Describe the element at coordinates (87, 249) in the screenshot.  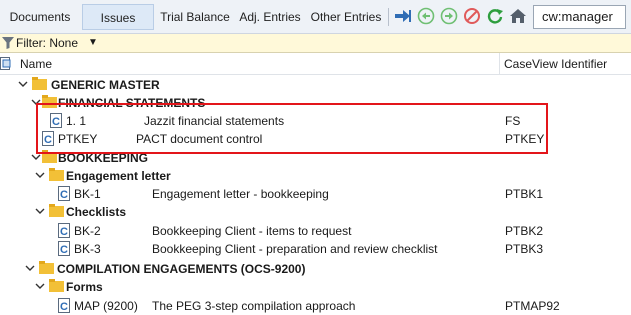
I see `document-number: BK-3` at that location.